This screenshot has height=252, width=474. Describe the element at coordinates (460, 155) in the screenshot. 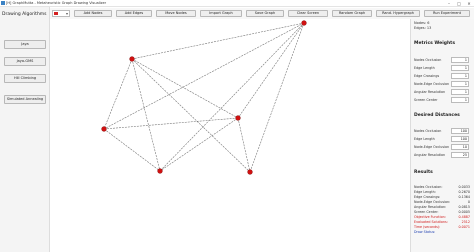

I see `distance-input: 25` at that location.